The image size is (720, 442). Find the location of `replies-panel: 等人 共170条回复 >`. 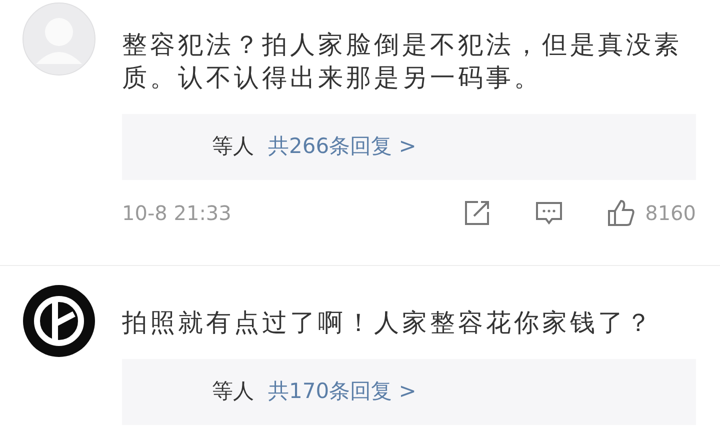

replies-panel: 等人 共170条回复 > is located at coordinates (409, 392).